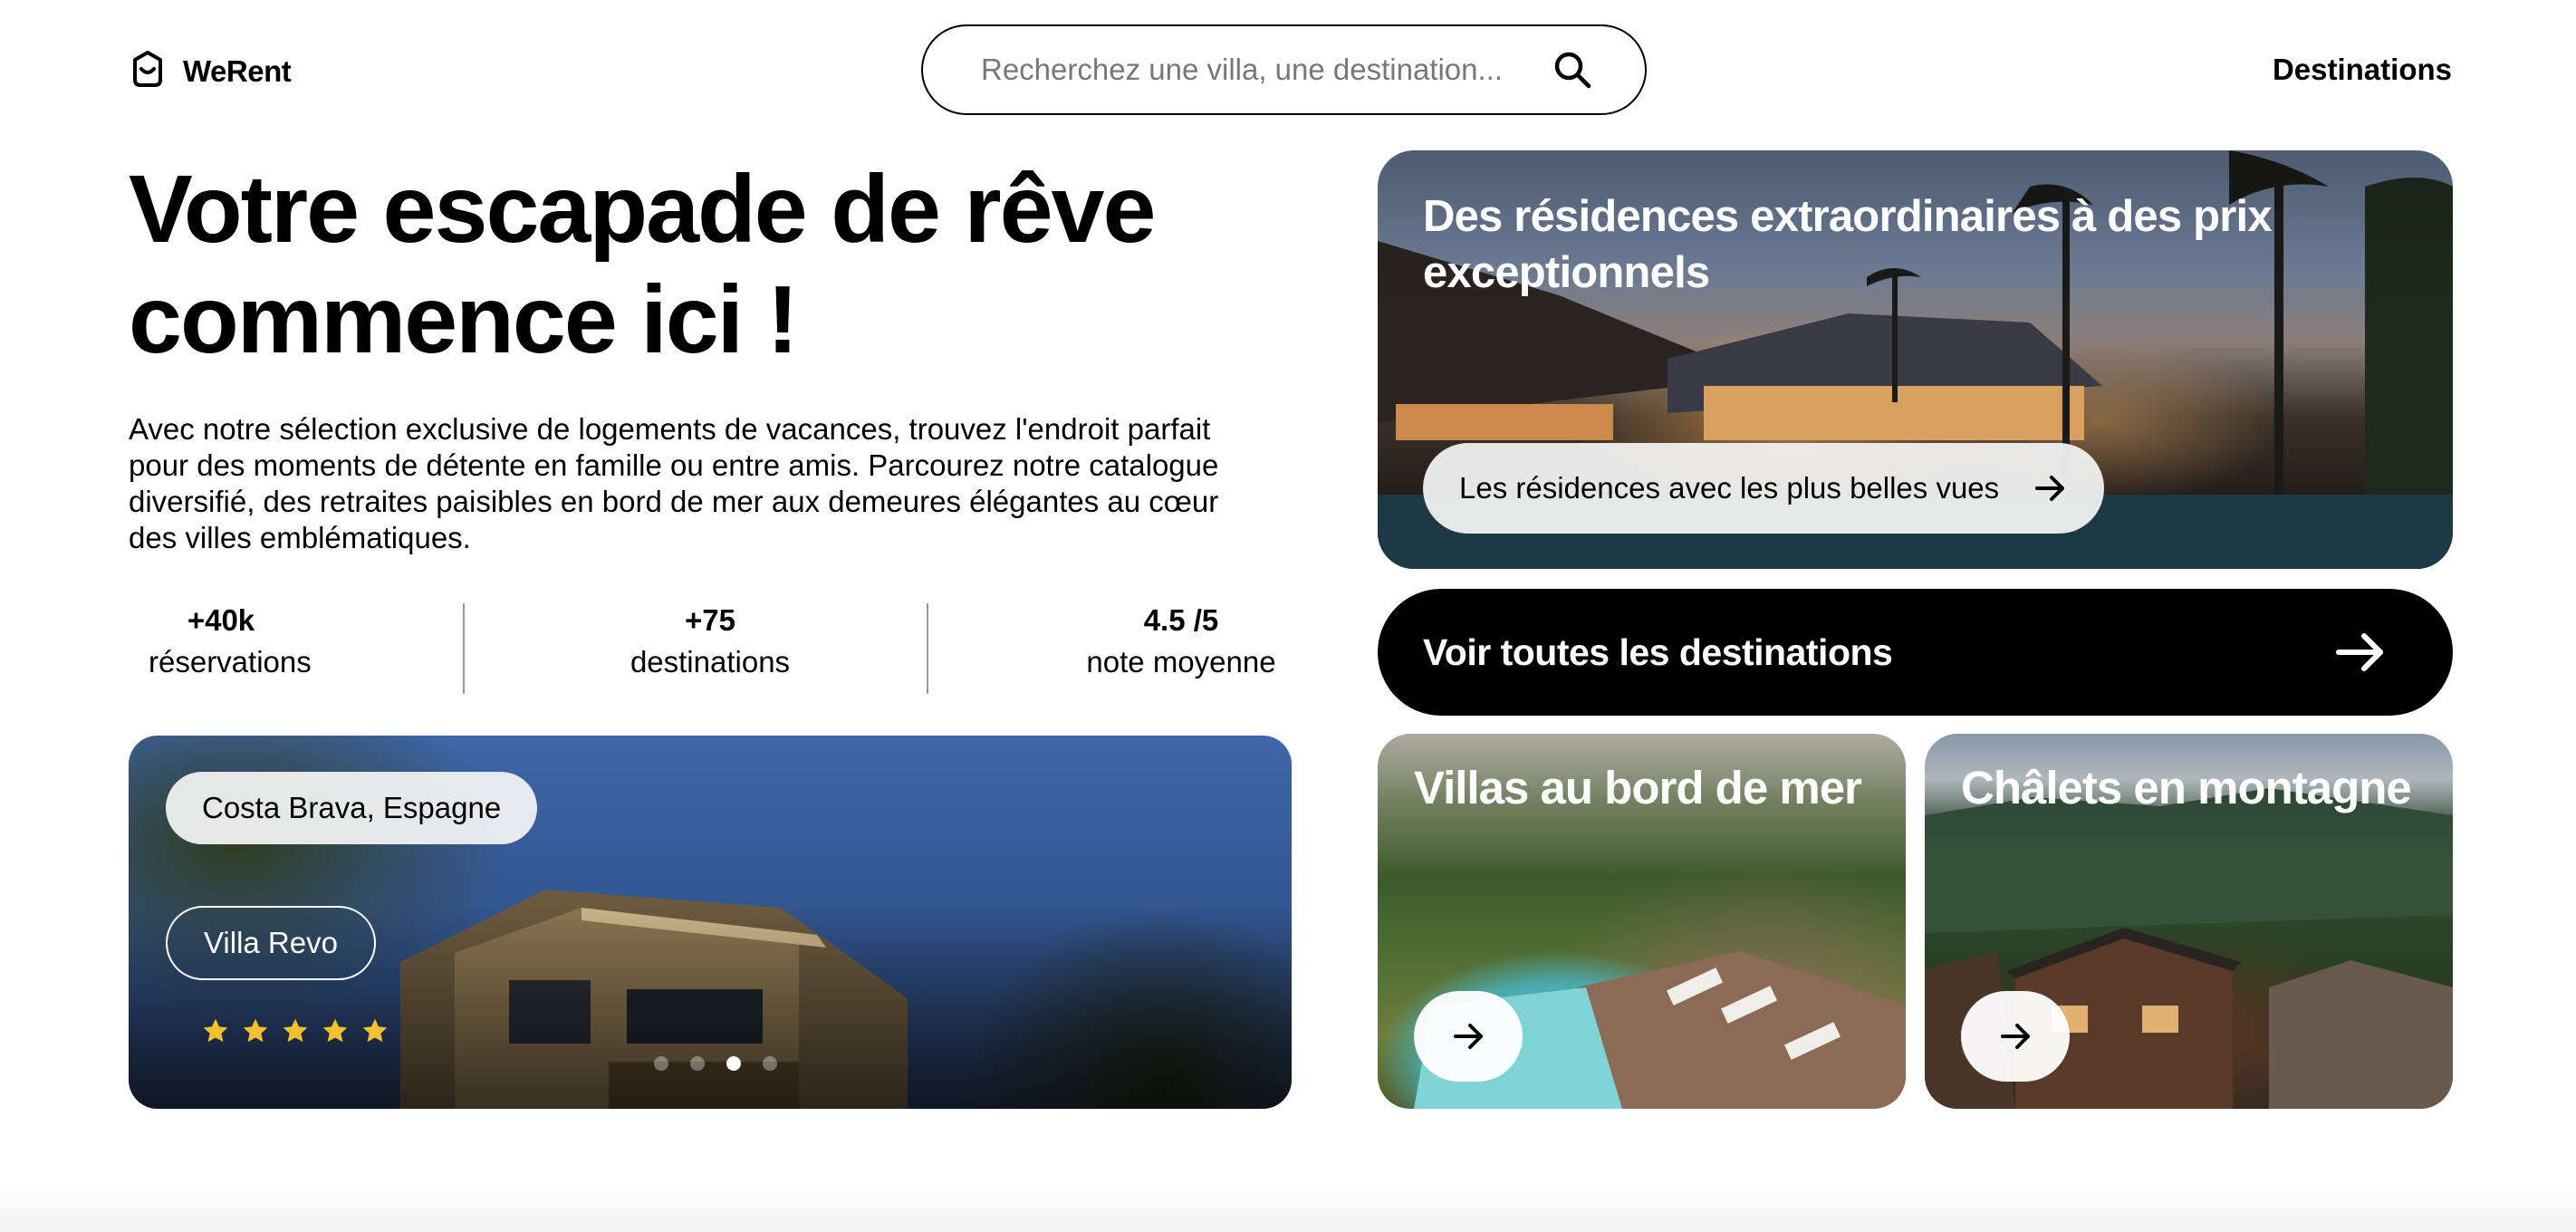  I want to click on chalets-title: Châlets en montagne, so click(2186, 787).